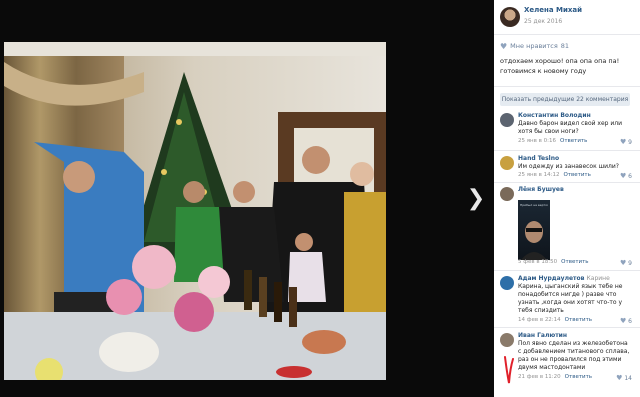 This screenshot has width=640, height=397. What do you see at coordinates (539, 377) in the screenshot?
I see `comment-date: 21 фев в 11:20` at bounding box center [539, 377].